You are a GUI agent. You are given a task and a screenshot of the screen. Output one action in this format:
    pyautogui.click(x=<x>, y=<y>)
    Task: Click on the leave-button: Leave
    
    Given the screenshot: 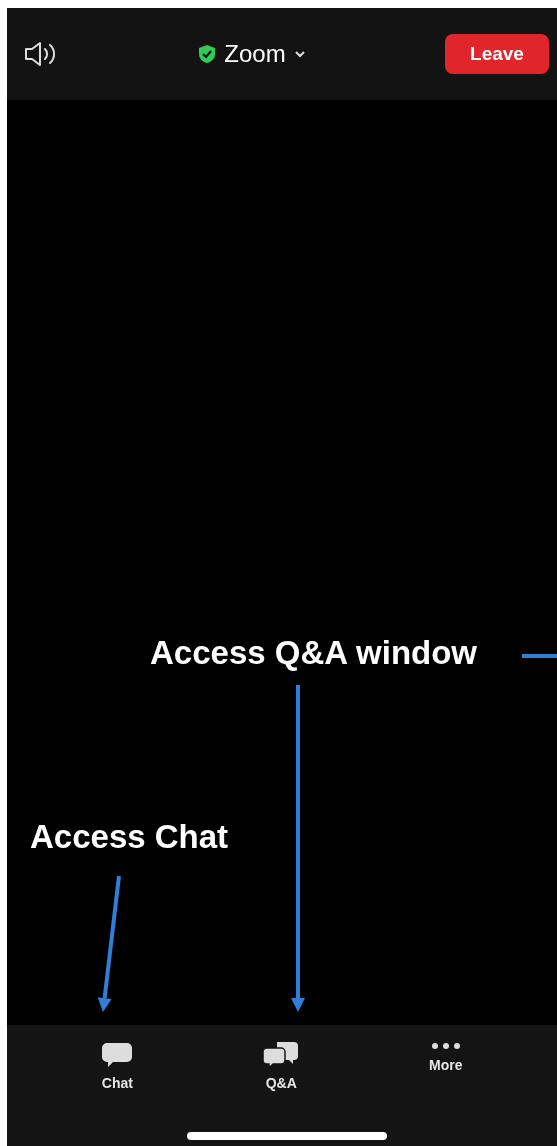 What is the action you would take?
    pyautogui.click(x=497, y=54)
    